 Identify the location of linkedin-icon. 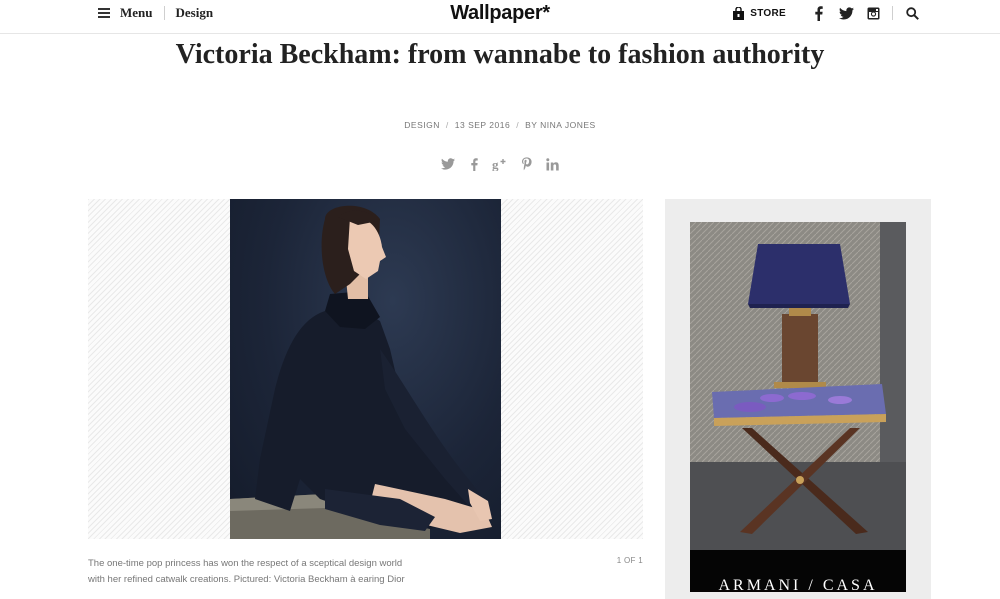
(552, 164).